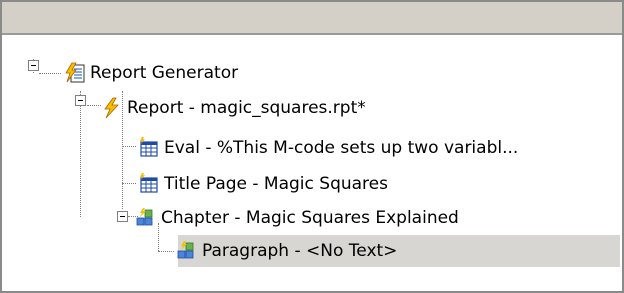  What do you see at coordinates (144, 217) in the screenshot?
I see `chapter-component-icon` at bounding box center [144, 217].